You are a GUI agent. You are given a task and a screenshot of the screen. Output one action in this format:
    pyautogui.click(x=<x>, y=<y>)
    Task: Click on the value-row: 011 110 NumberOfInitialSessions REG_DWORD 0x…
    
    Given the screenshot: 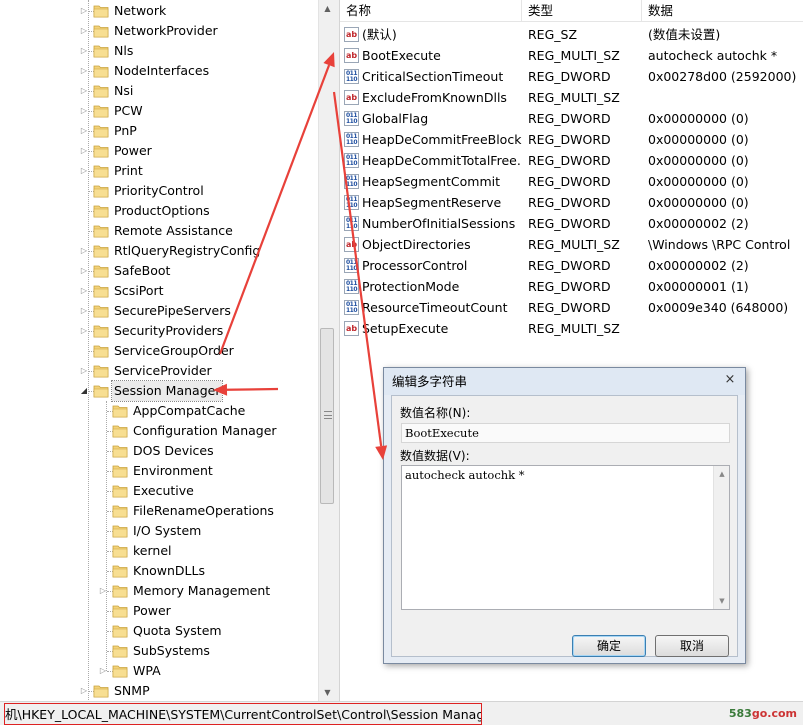 What is the action you would take?
    pyautogui.click(x=571, y=223)
    